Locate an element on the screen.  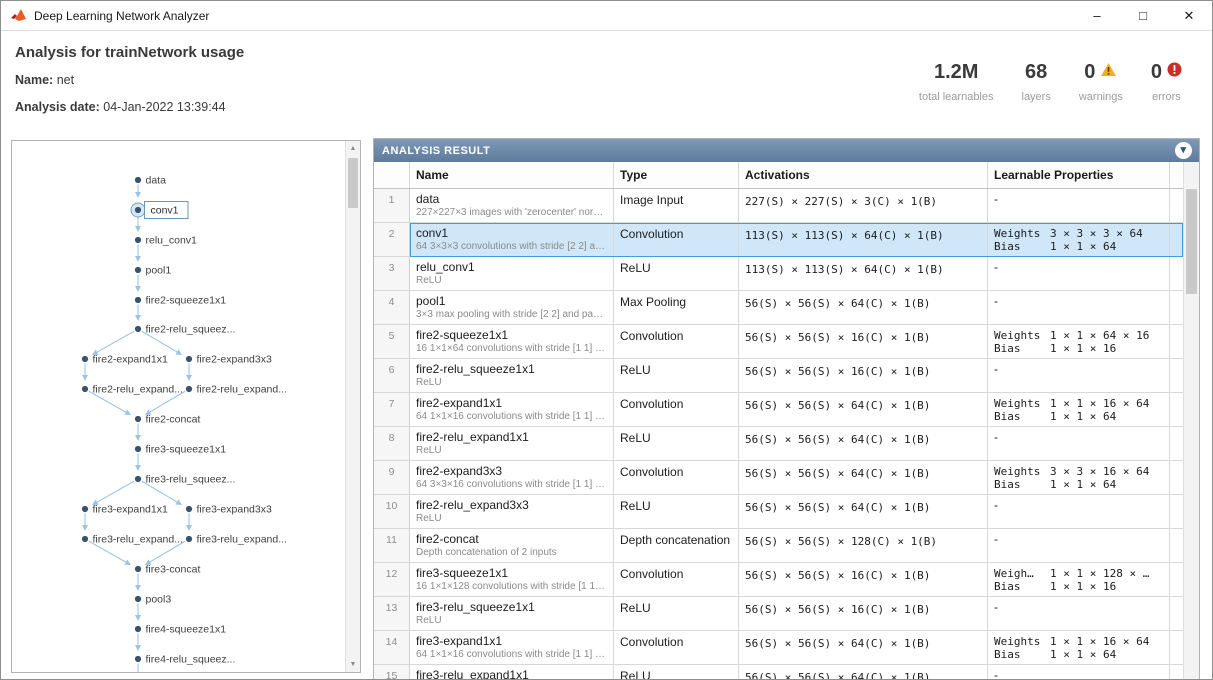
scroll-down-icon: ▼ is located at coordinates (353, 664).